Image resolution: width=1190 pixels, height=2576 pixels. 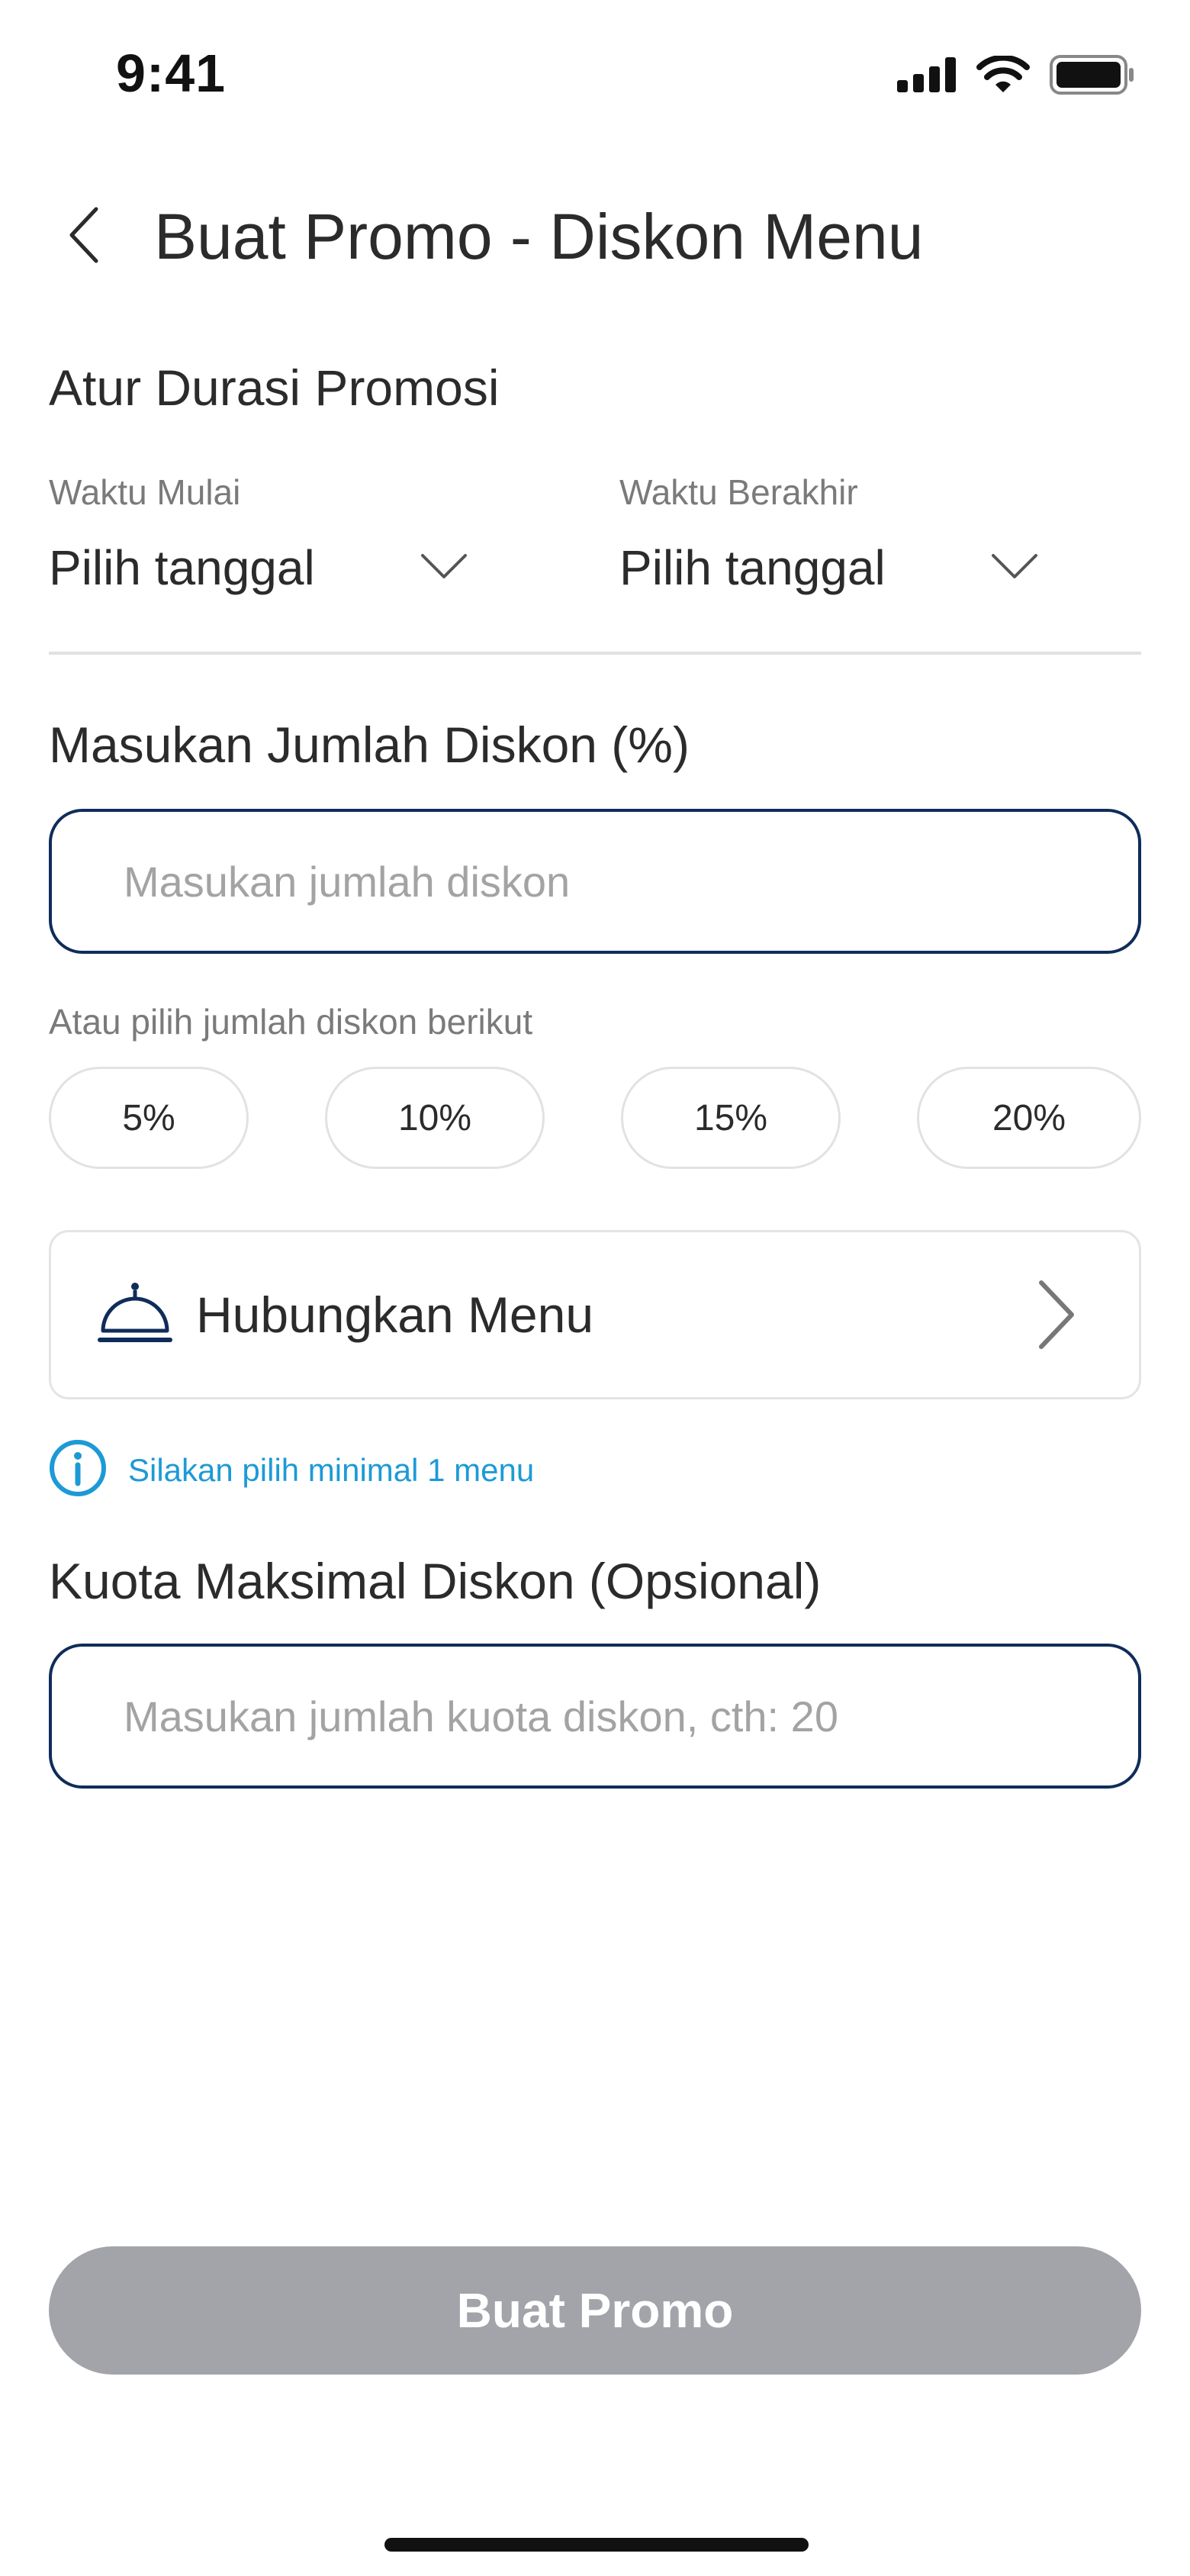 I want to click on back-button, so click(x=83, y=236).